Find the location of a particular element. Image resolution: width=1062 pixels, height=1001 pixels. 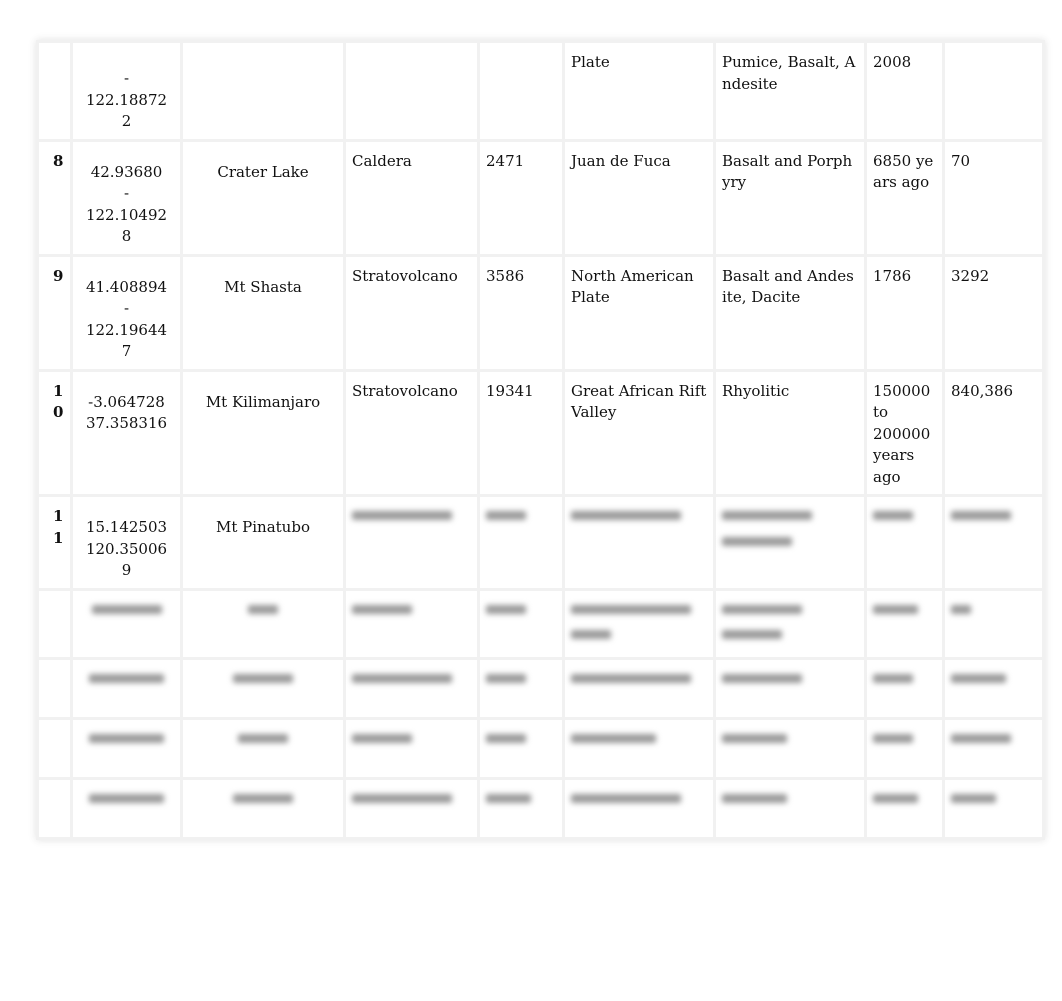

coord-line: 42.93680 is located at coordinates (126, 171).